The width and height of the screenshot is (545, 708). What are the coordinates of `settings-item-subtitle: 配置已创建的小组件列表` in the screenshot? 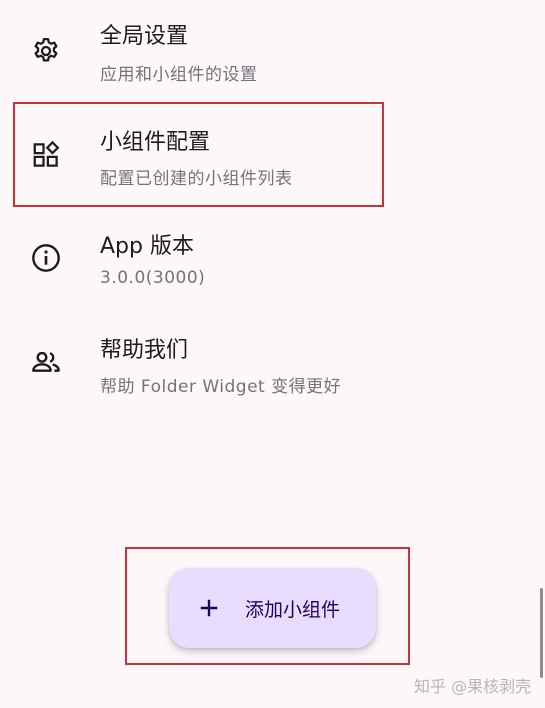 It's located at (196, 179).